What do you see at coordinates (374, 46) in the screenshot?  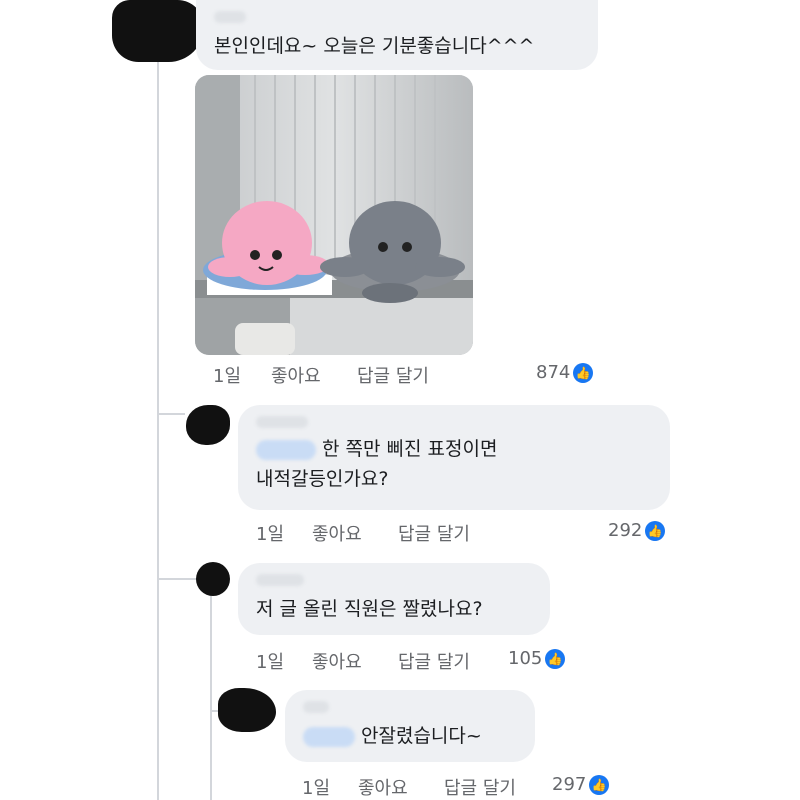 I see `comment-text: 본인인데요~ 오늘은 기분좋습니다^^^` at bounding box center [374, 46].